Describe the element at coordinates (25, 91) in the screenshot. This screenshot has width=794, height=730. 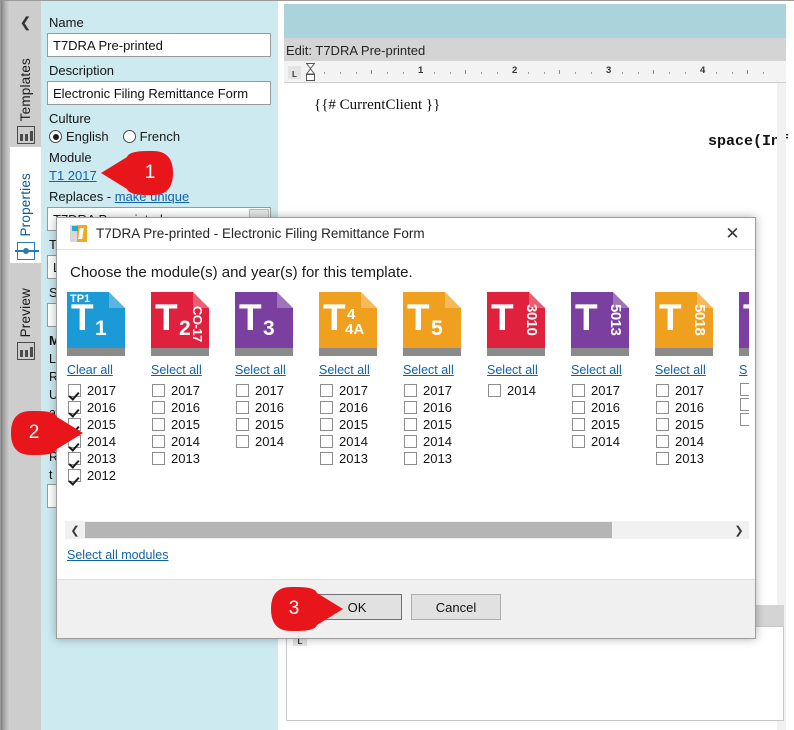
I see `sidebar-item-templates: Templates` at that location.